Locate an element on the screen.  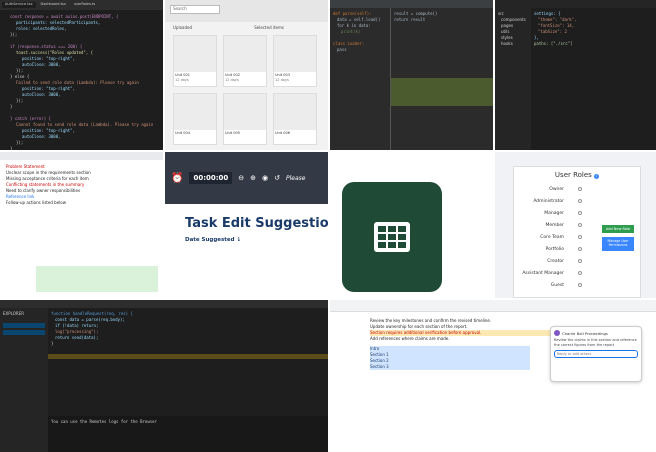
card: Unit 004 is located at coordinates (195, 119).